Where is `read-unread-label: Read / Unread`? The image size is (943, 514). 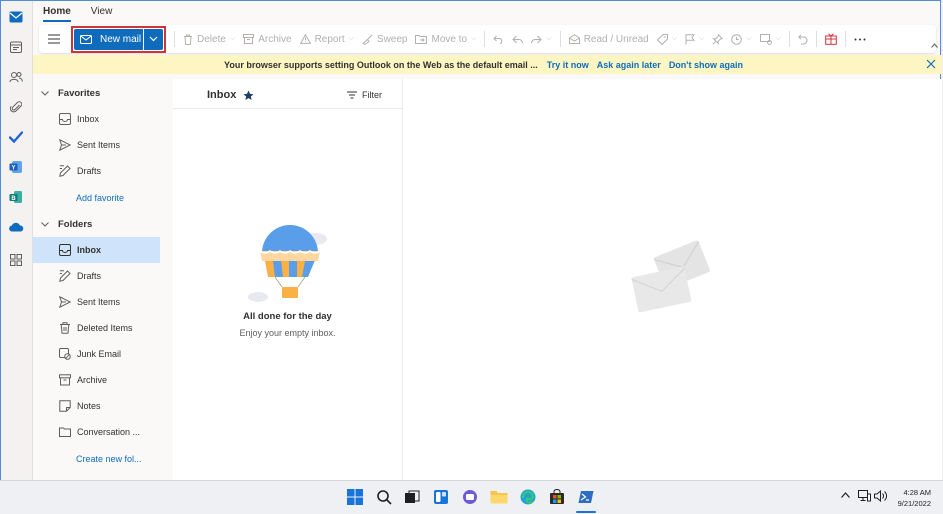 read-unread-label: Read / Unread is located at coordinates (616, 39).